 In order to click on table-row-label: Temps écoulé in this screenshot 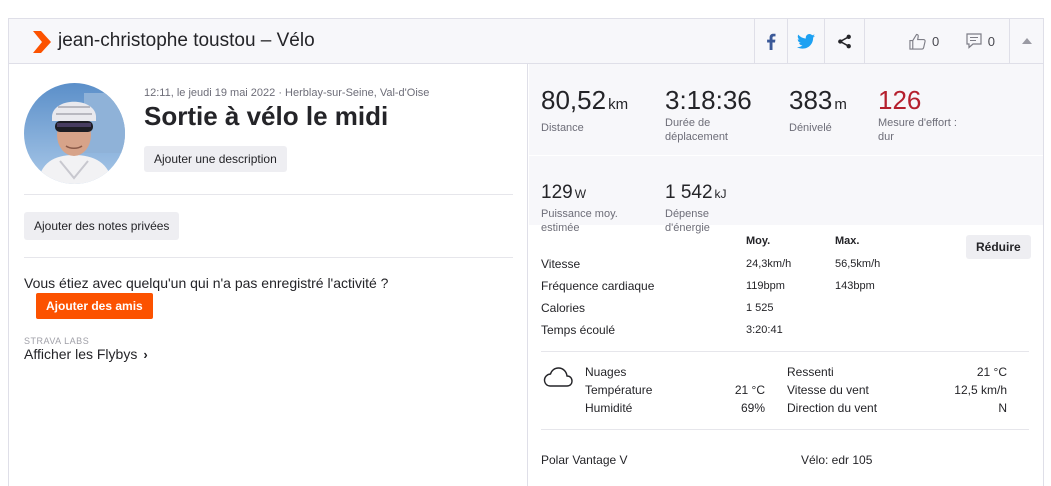, I will do `click(578, 330)`.